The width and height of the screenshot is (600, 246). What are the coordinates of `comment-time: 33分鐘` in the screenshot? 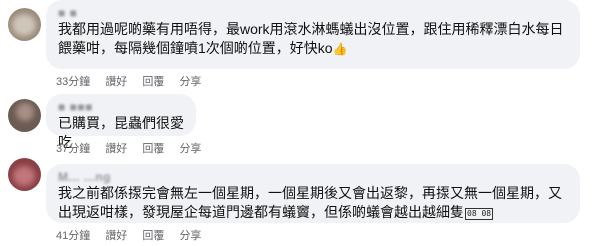 It's located at (73, 82).